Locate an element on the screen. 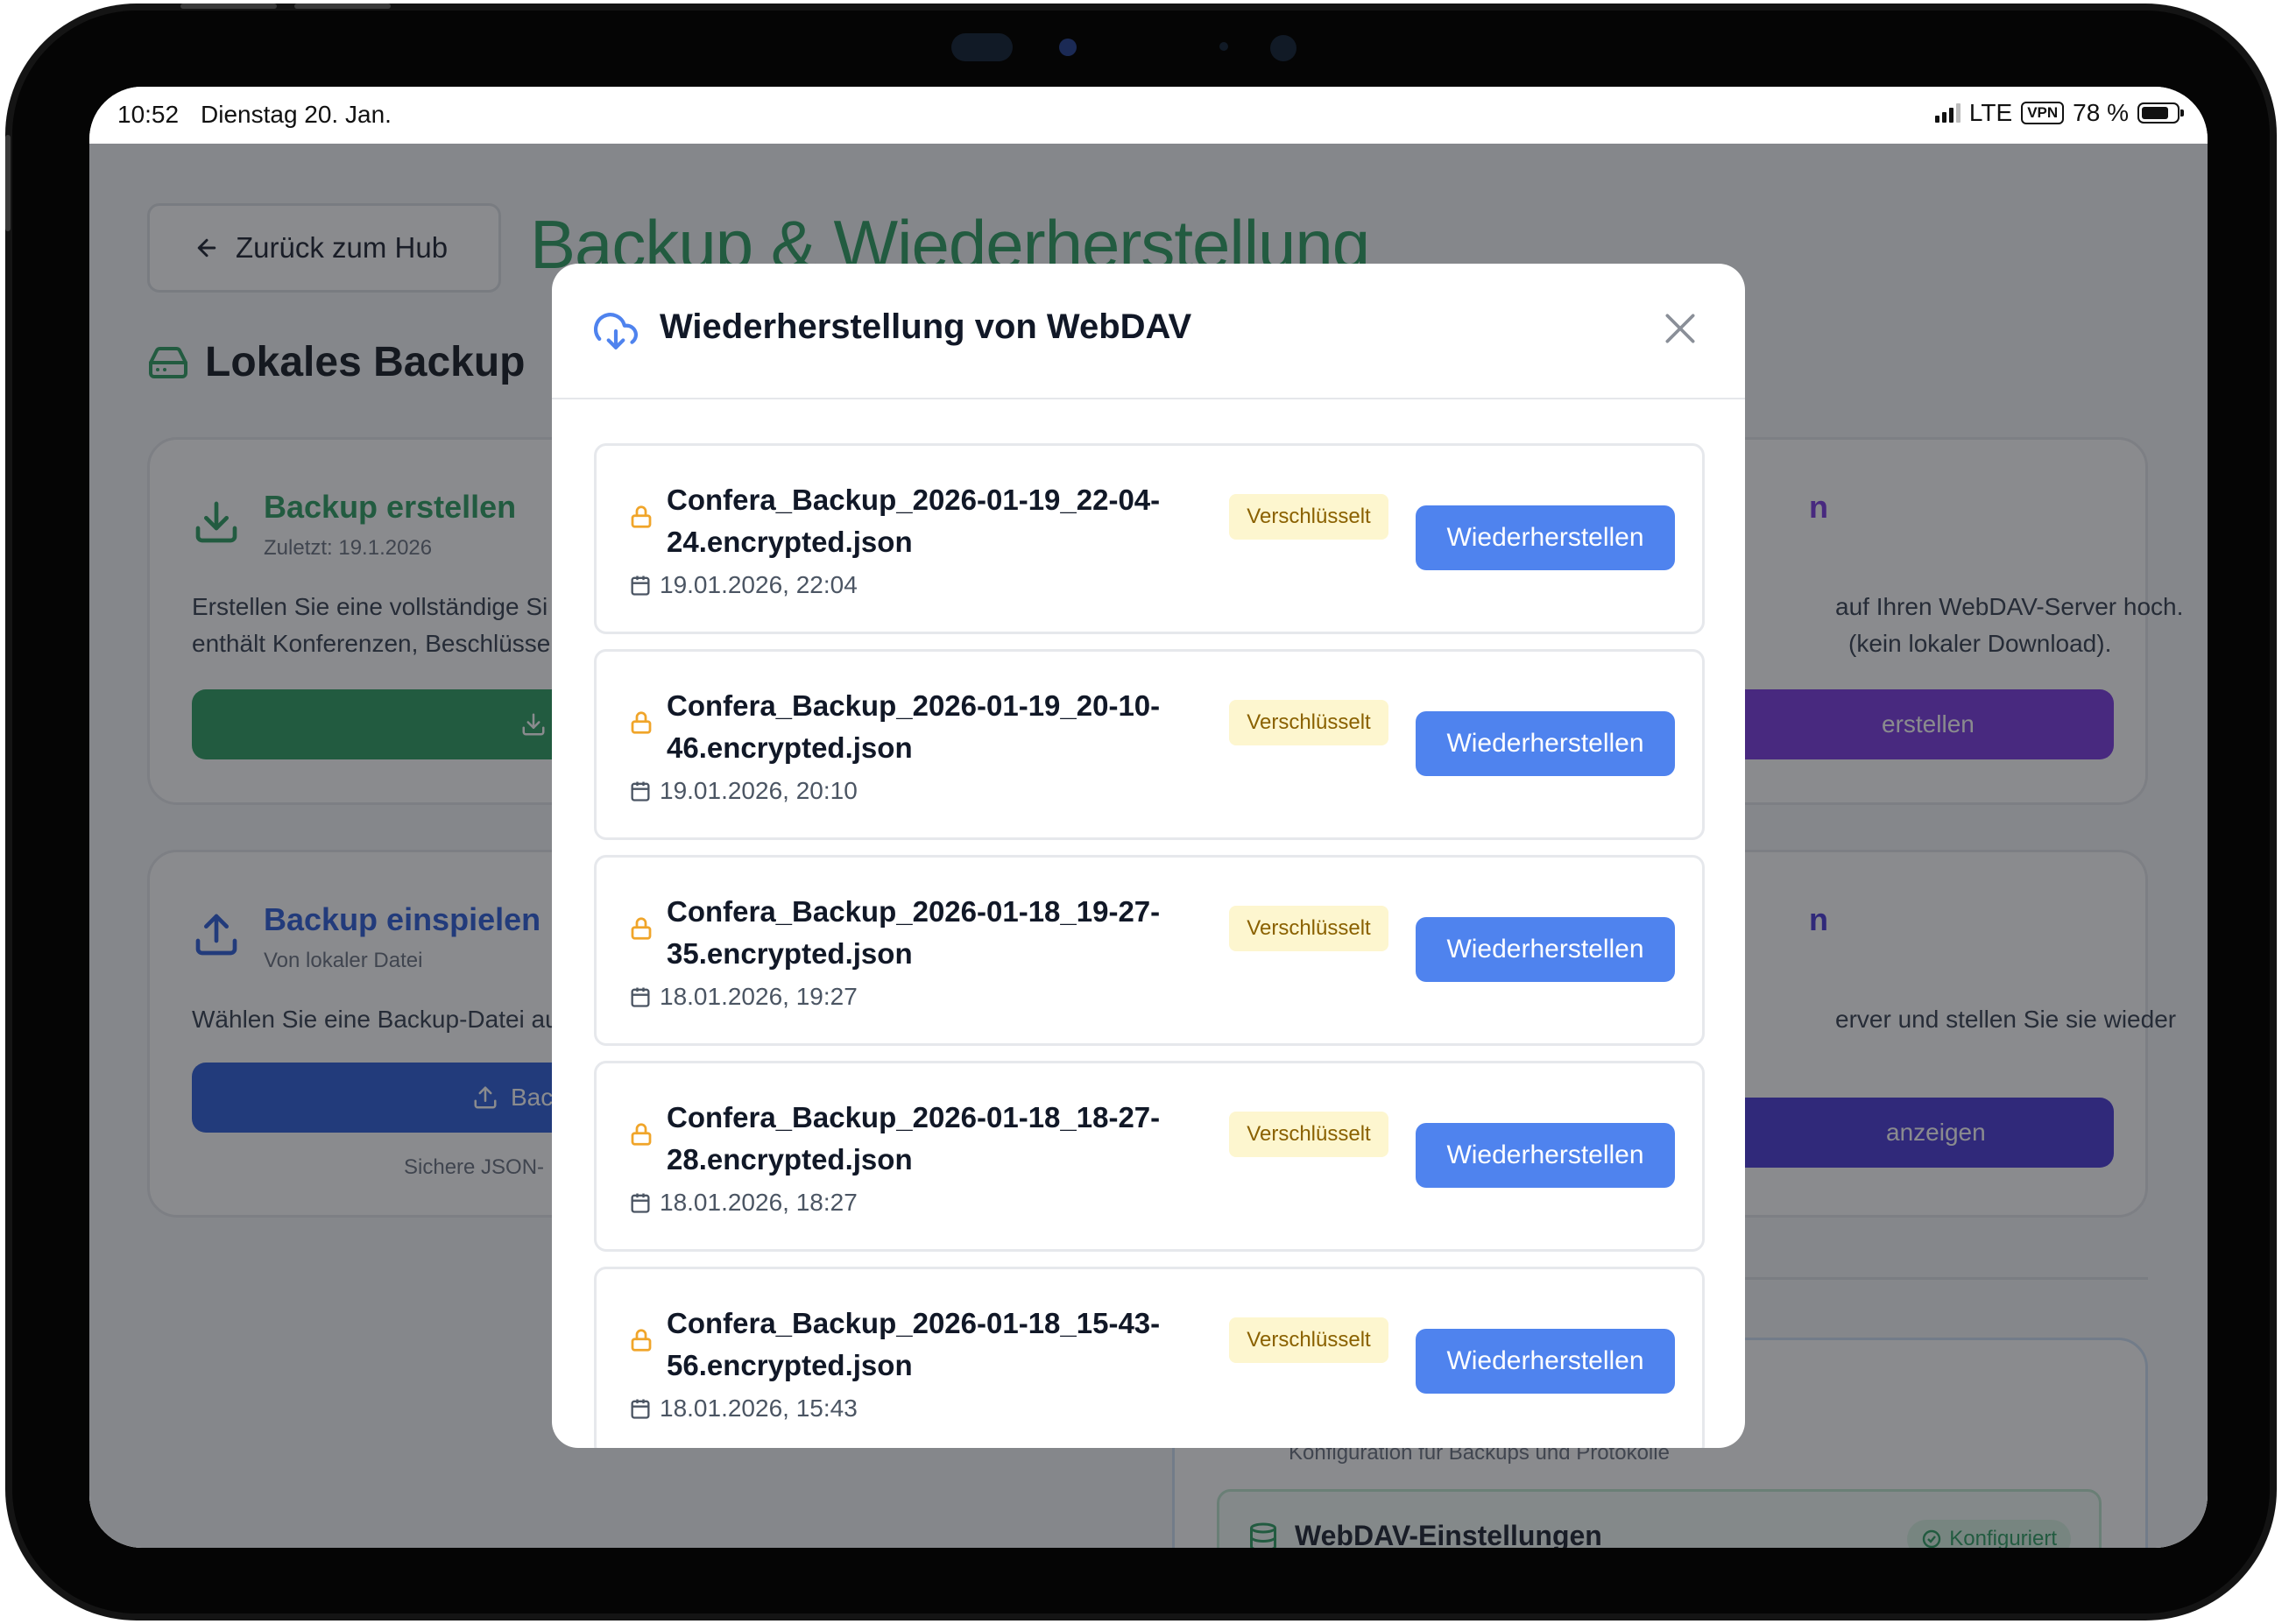 Image resolution: width=2282 pixels, height=1624 pixels. backup-date: 18.01.2026, 15:43 is located at coordinates (759, 1408).